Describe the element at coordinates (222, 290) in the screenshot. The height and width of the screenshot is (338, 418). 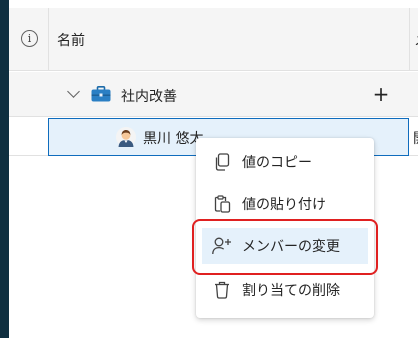
I see `delete-icon` at that location.